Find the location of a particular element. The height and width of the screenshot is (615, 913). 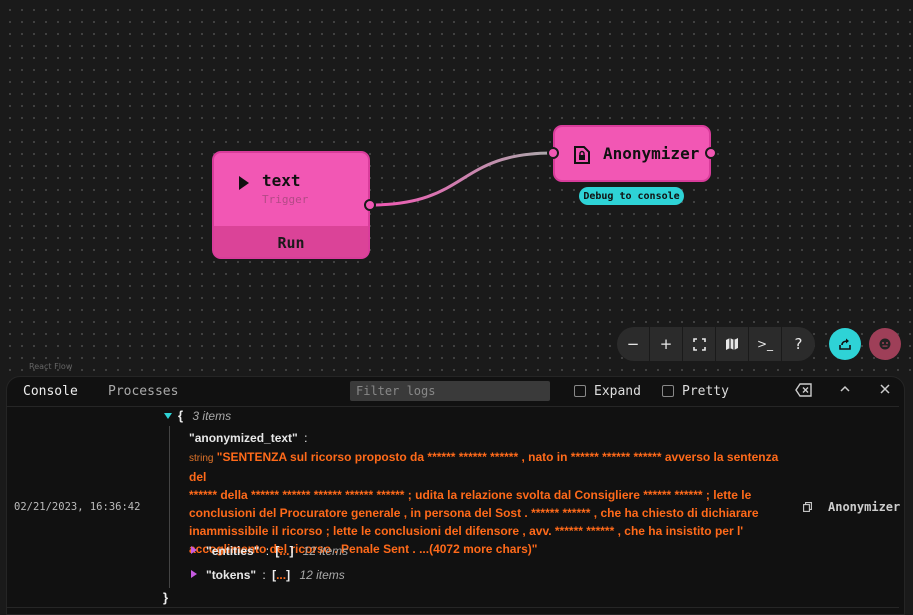

close-panel-button is located at coordinates (885, 391).